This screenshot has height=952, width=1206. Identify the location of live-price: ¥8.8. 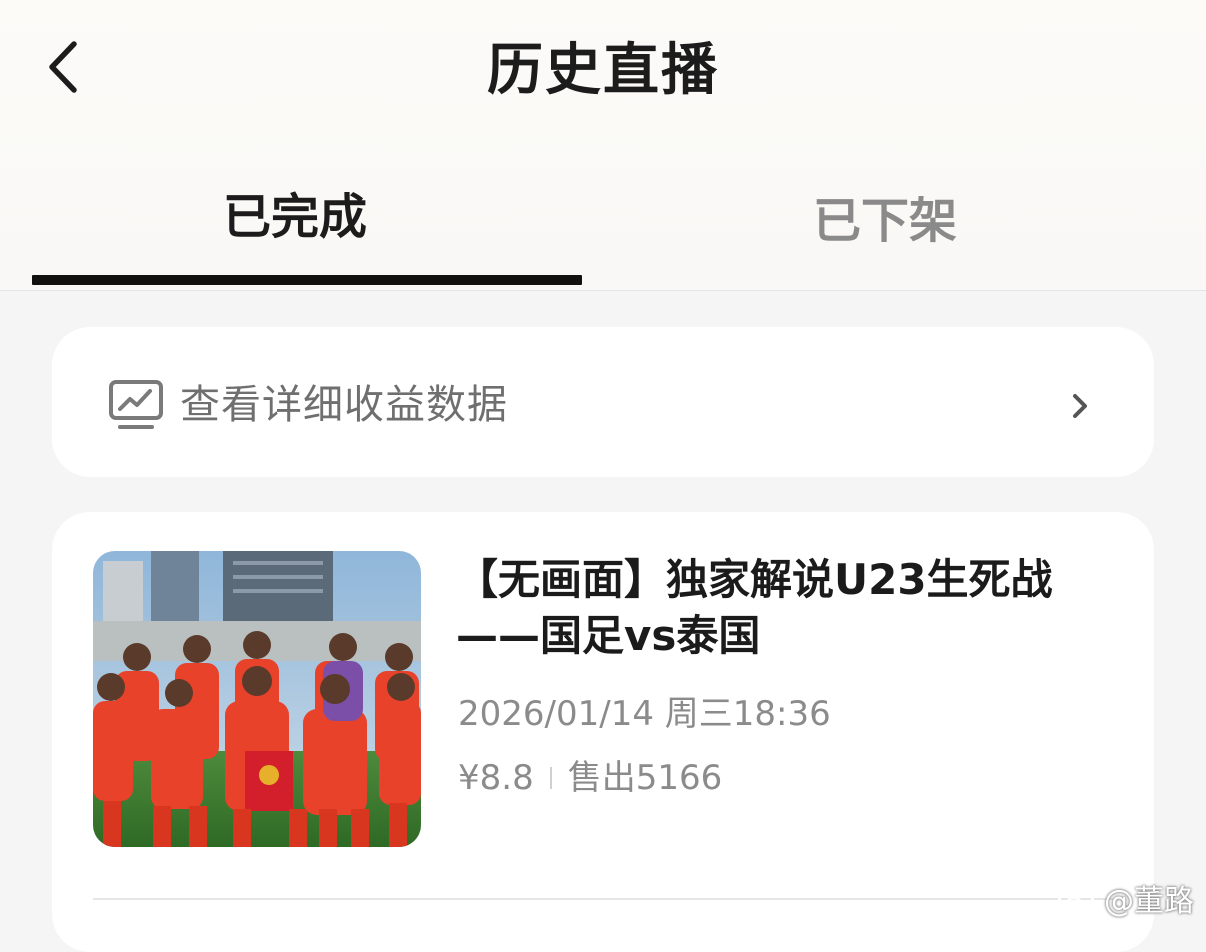
(496, 778).